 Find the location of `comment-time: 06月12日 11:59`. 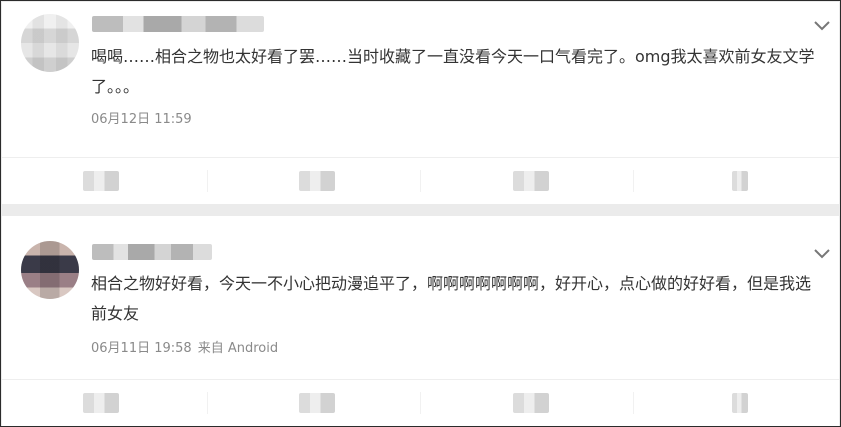

comment-time: 06月12日 11:59 is located at coordinates (141, 119).